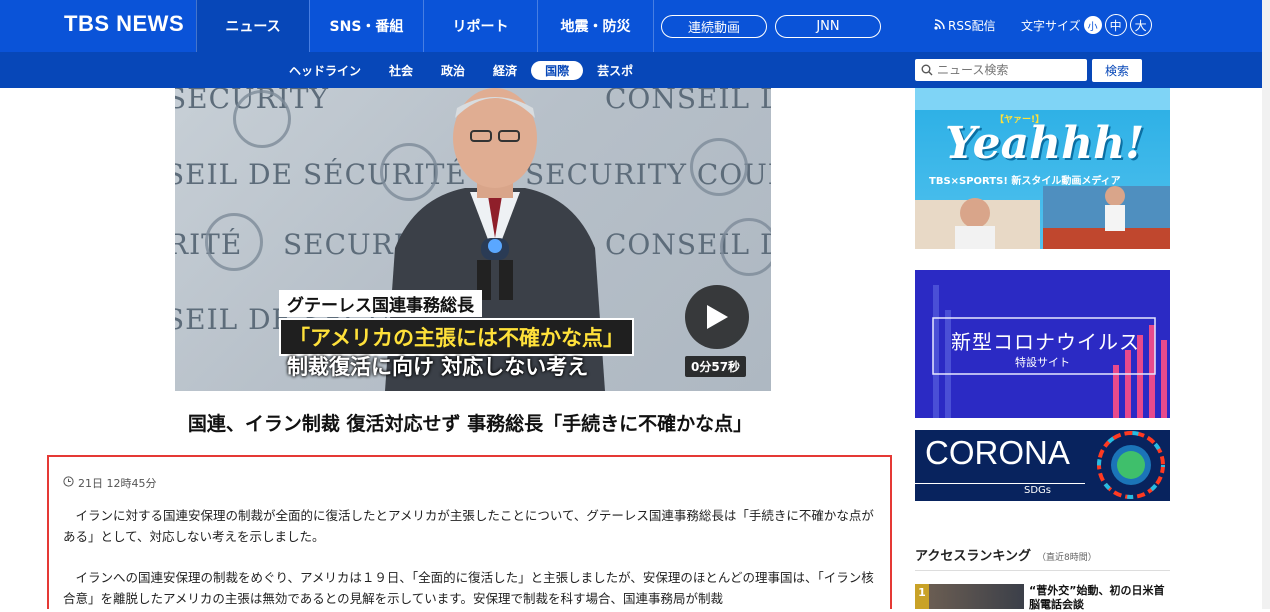 Image resolution: width=1270 pixels, height=612 pixels. I want to click on play-button, so click(717, 317).